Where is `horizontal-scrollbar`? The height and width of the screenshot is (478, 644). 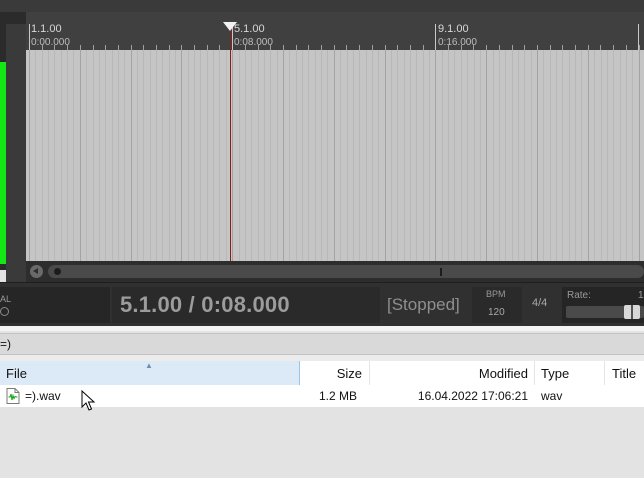 horizontal-scrollbar is located at coordinates (335, 271).